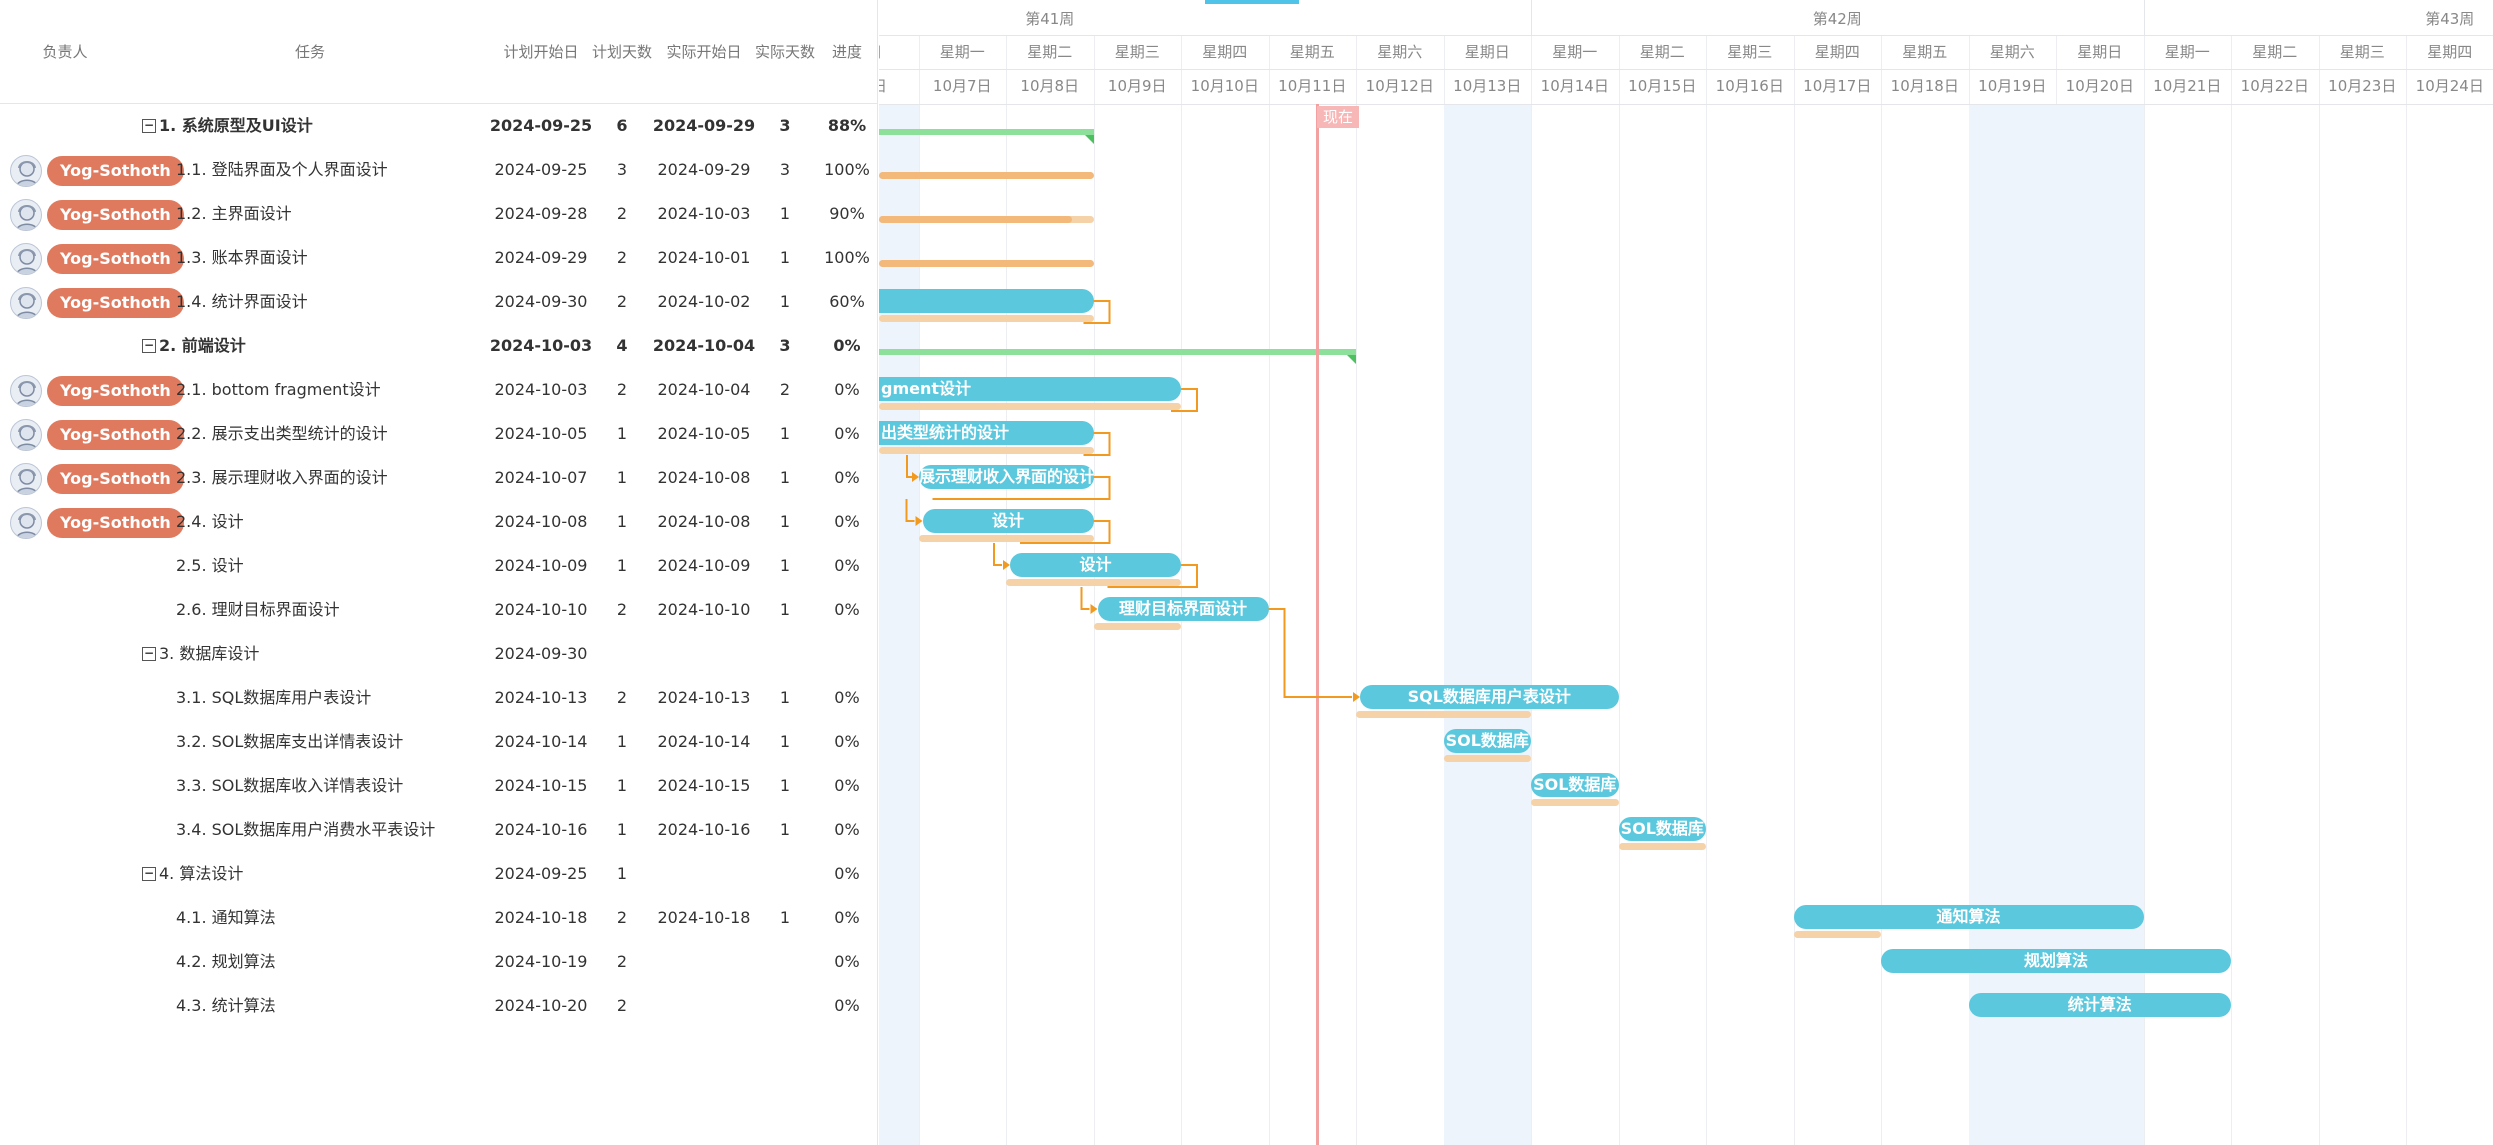  What do you see at coordinates (242, 302) in the screenshot?
I see `task-name: 1.4. 统计界面设计` at bounding box center [242, 302].